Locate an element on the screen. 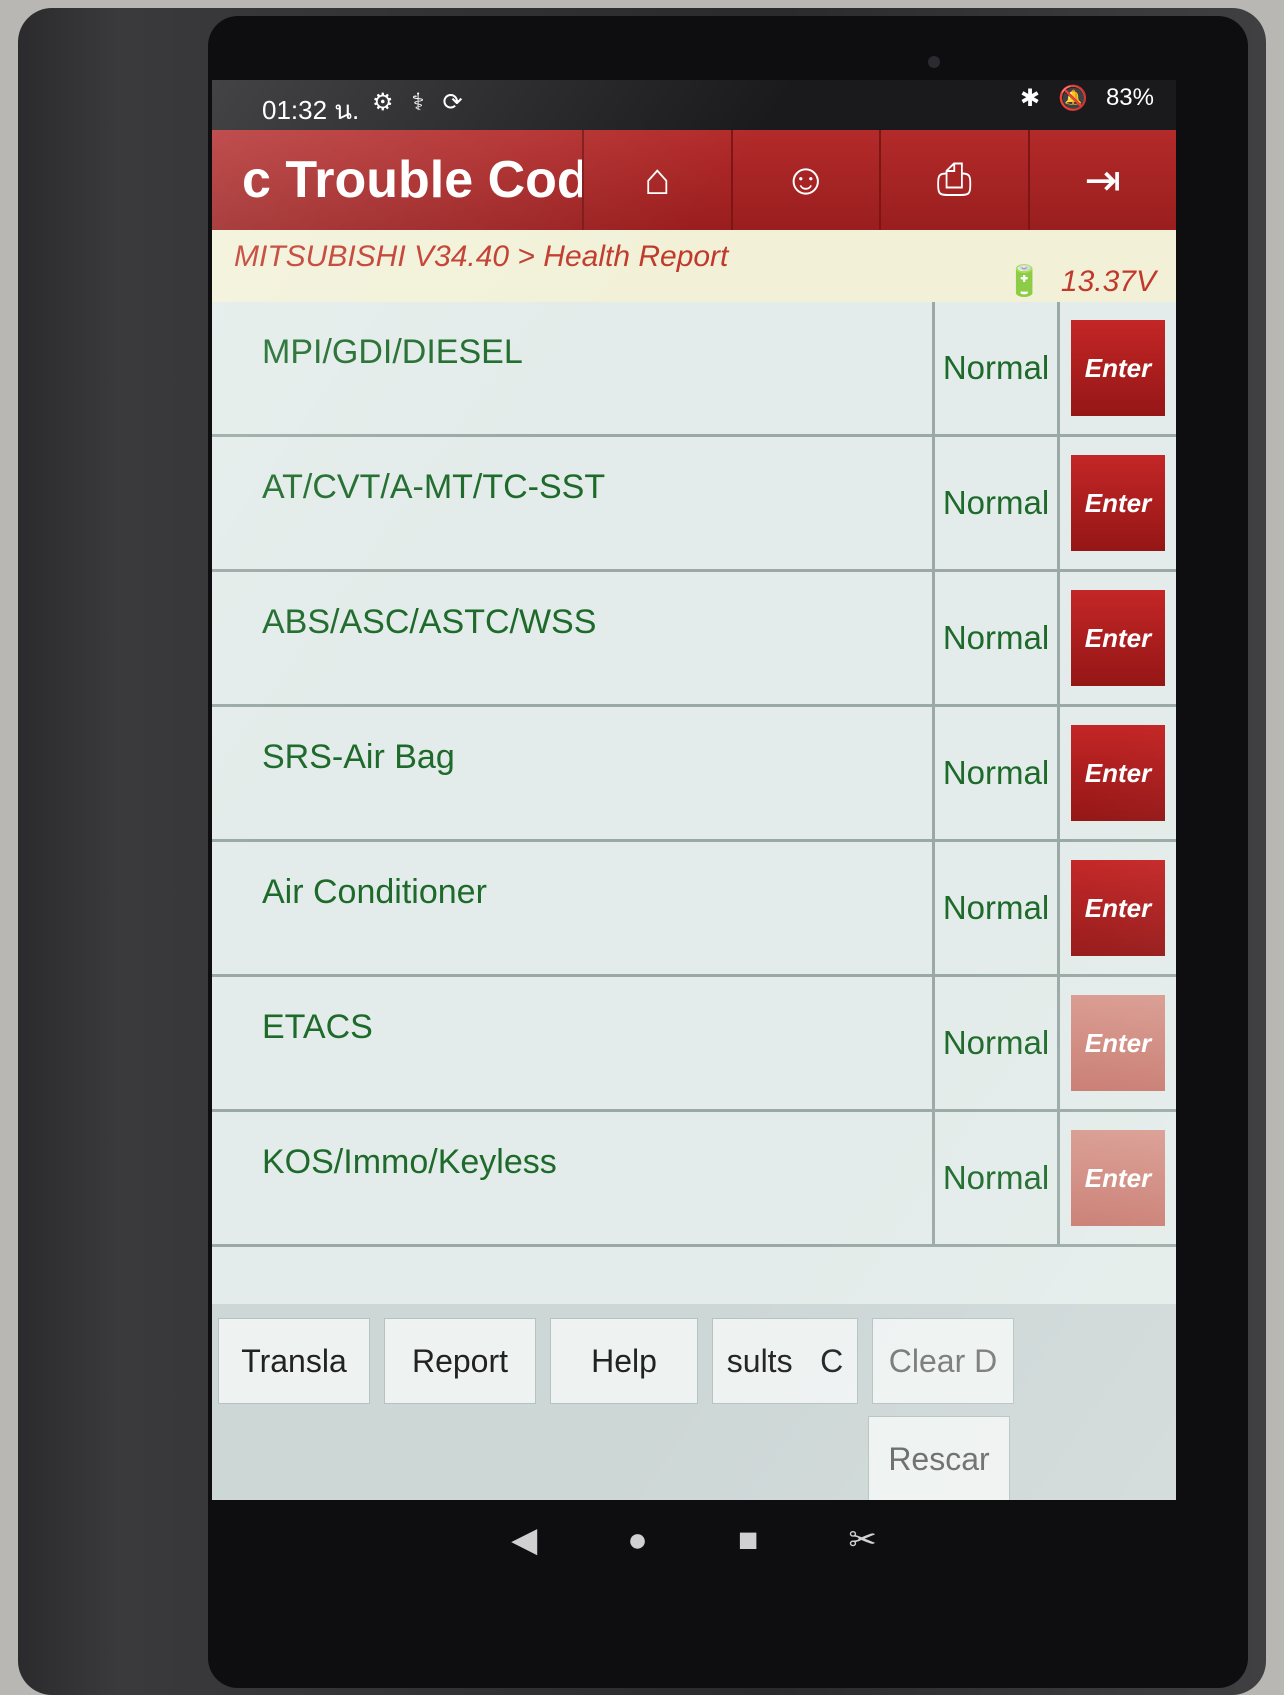 The image size is (1284, 1695). results-c-label: C is located at coordinates (832, 1360).